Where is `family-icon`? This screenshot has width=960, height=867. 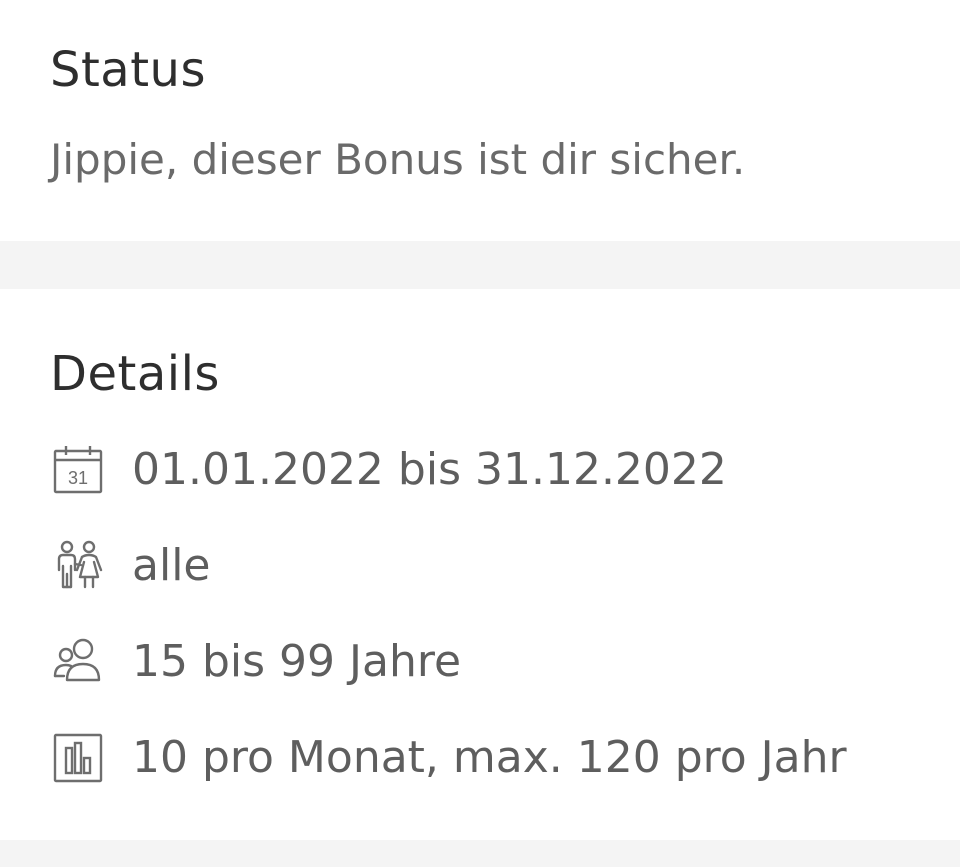
family-icon is located at coordinates (78, 566).